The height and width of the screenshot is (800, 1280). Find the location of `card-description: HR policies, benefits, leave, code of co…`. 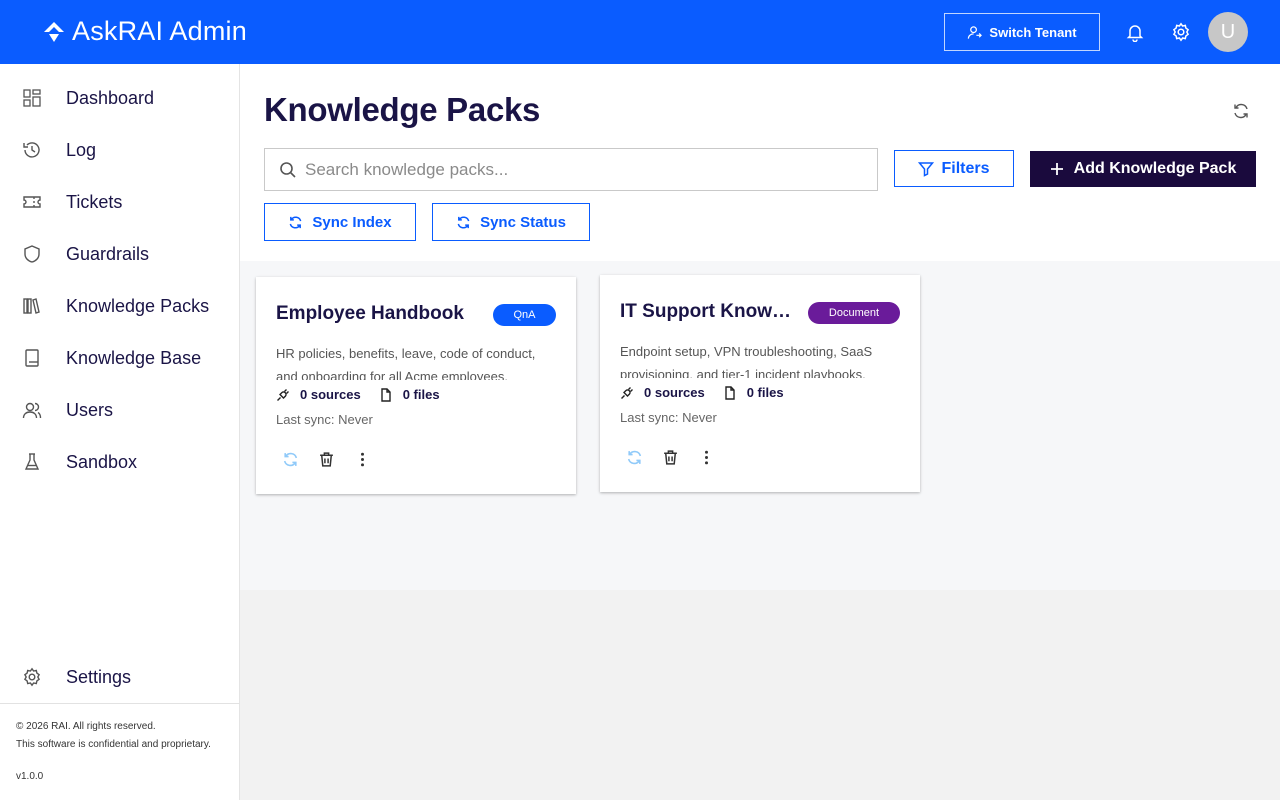

card-description: HR policies, benefits, leave, code of co… is located at coordinates (406, 363).